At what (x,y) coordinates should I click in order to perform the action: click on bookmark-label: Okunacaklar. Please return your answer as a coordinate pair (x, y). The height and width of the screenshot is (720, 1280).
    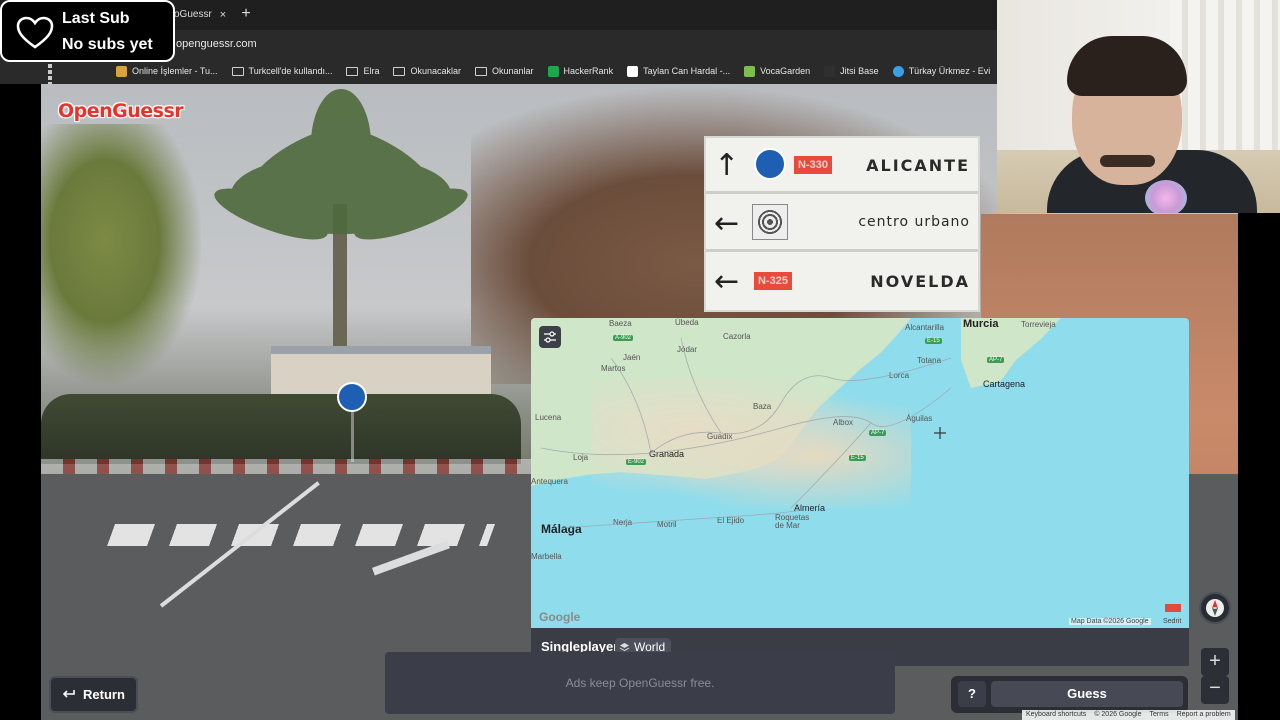
    Looking at the image, I should click on (436, 71).